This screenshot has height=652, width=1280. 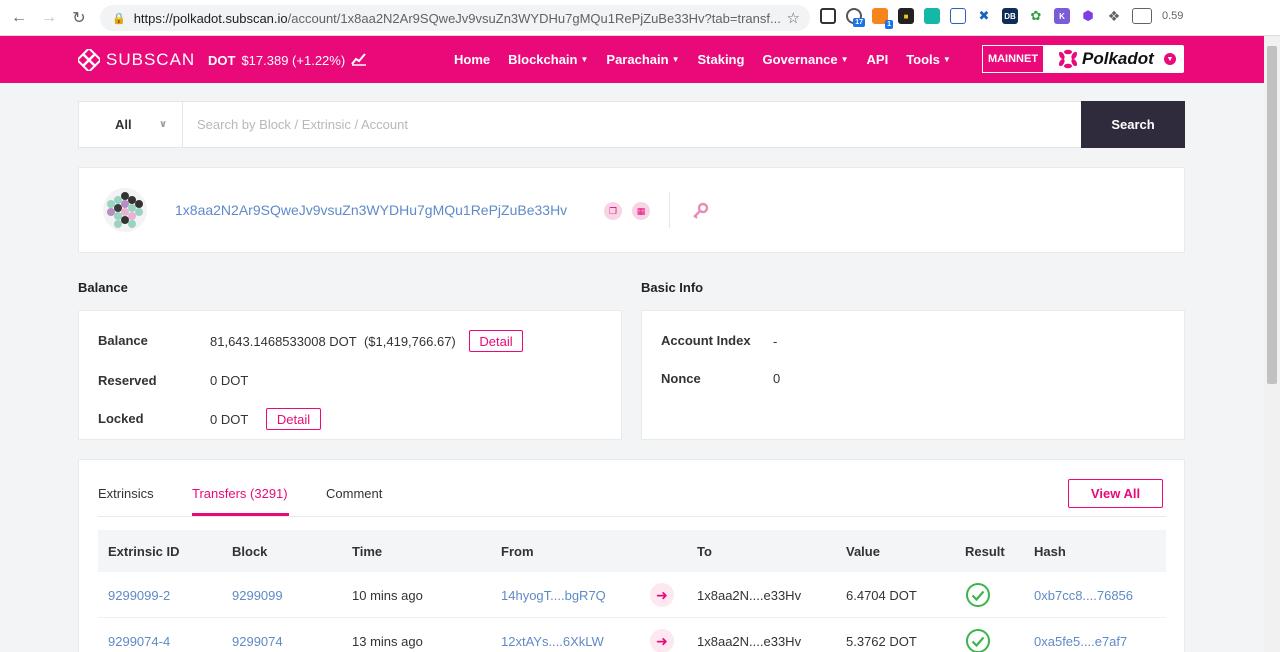 What do you see at coordinates (632, 124) in the screenshot?
I see `search-input` at bounding box center [632, 124].